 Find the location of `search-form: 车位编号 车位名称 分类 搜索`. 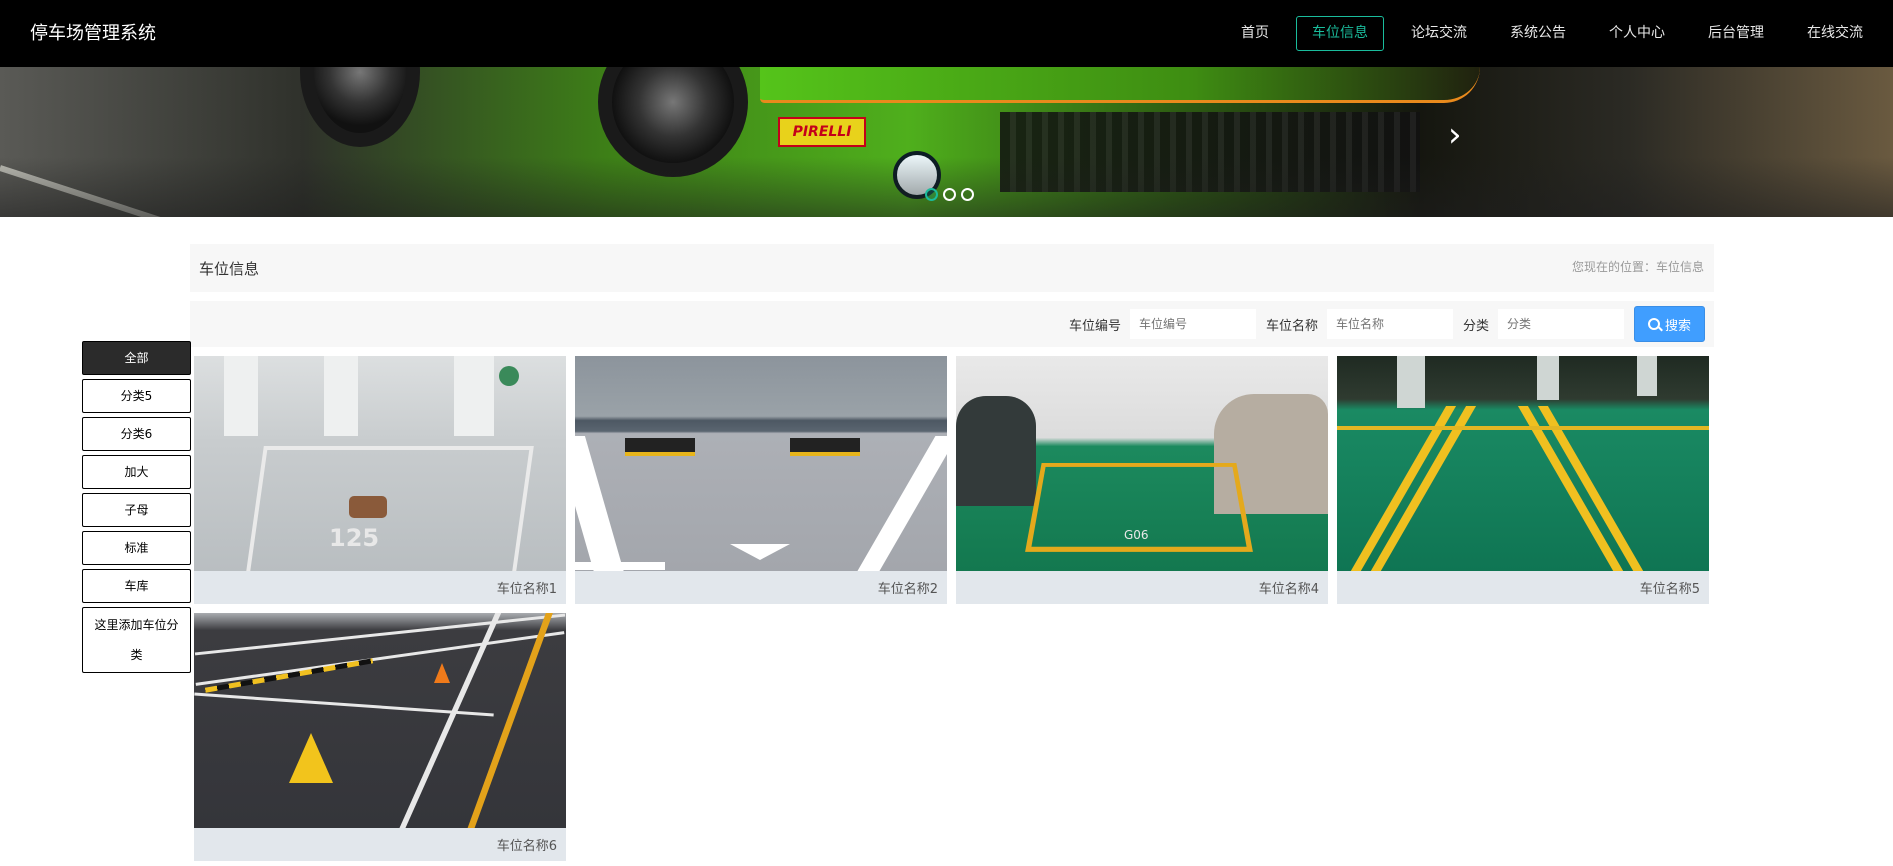

search-form: 车位编号 车位名称 分类 搜索 is located at coordinates (1387, 324).